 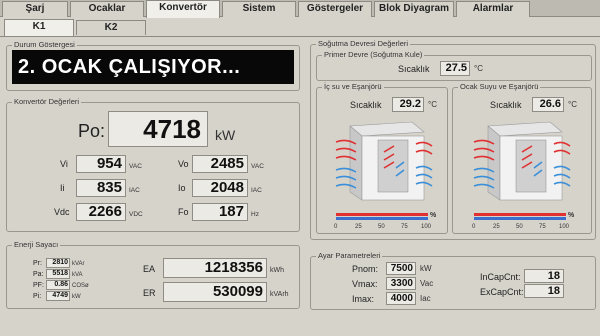 I want to click on po-unit: kW, so click(x=225, y=135).